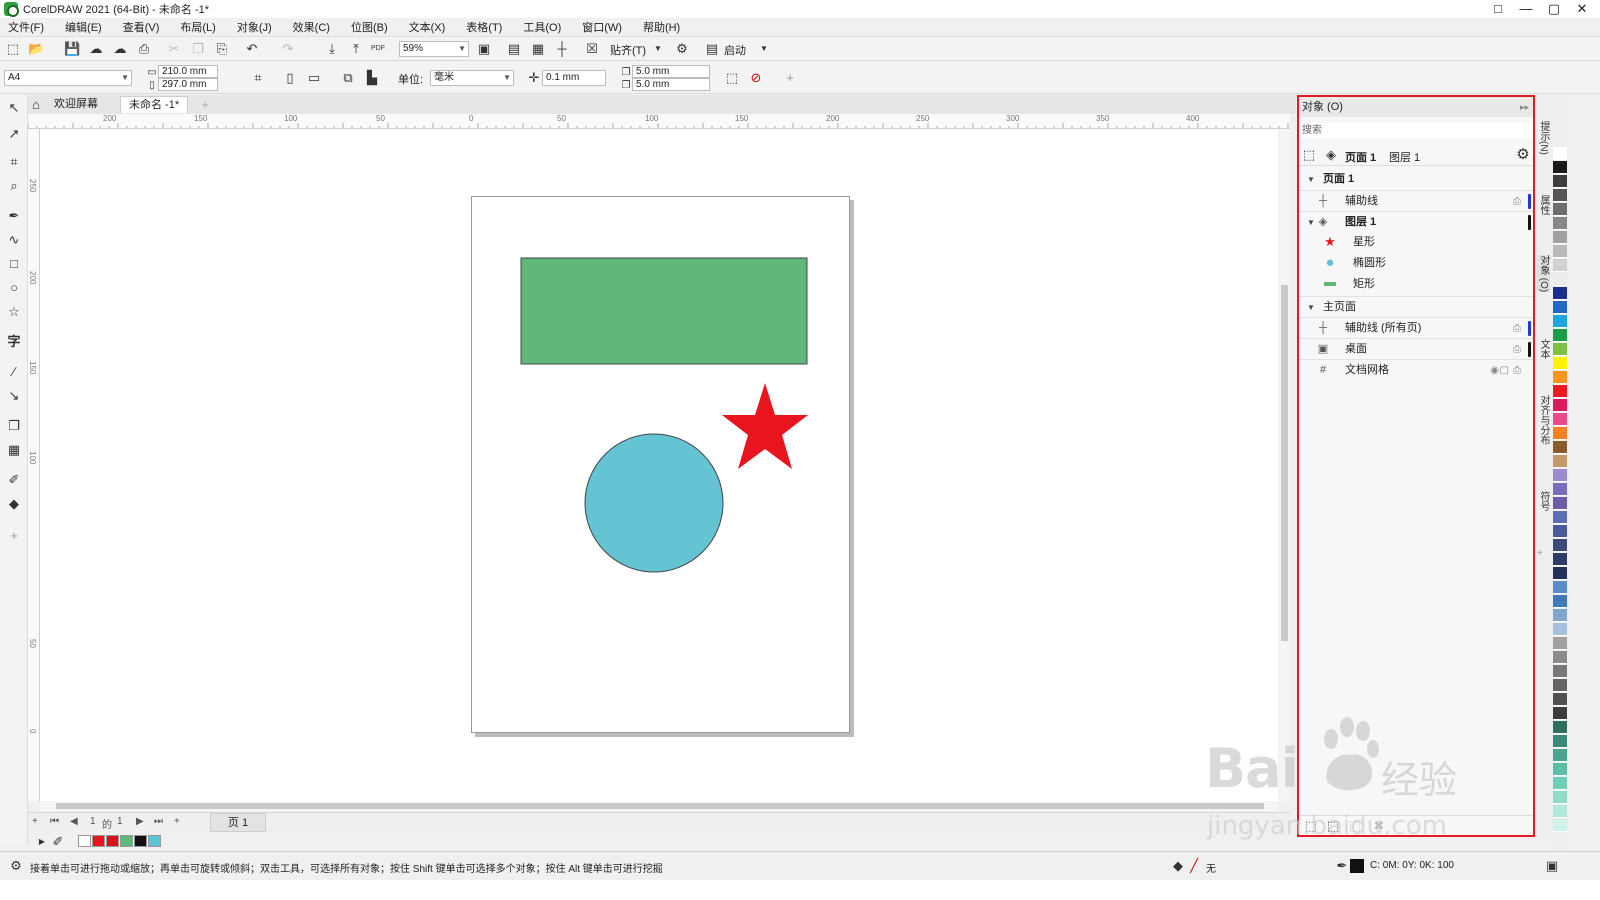 Image resolution: width=1600 pixels, height=900 pixels. Describe the element at coordinates (14, 240) in the screenshot. I see `artistic-media-tool-icon: ∿` at that location.